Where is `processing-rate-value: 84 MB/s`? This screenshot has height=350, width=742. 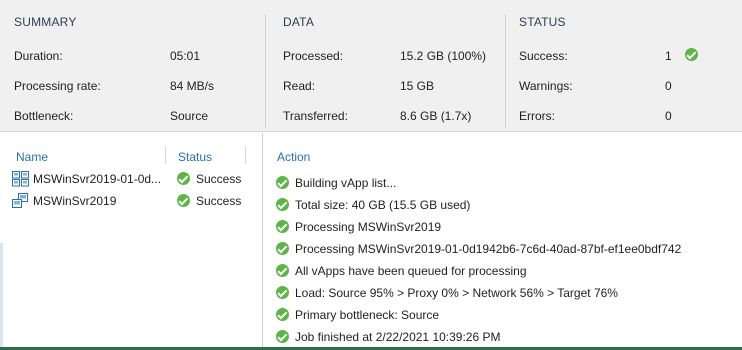
processing-rate-value: 84 MB/s is located at coordinates (192, 86).